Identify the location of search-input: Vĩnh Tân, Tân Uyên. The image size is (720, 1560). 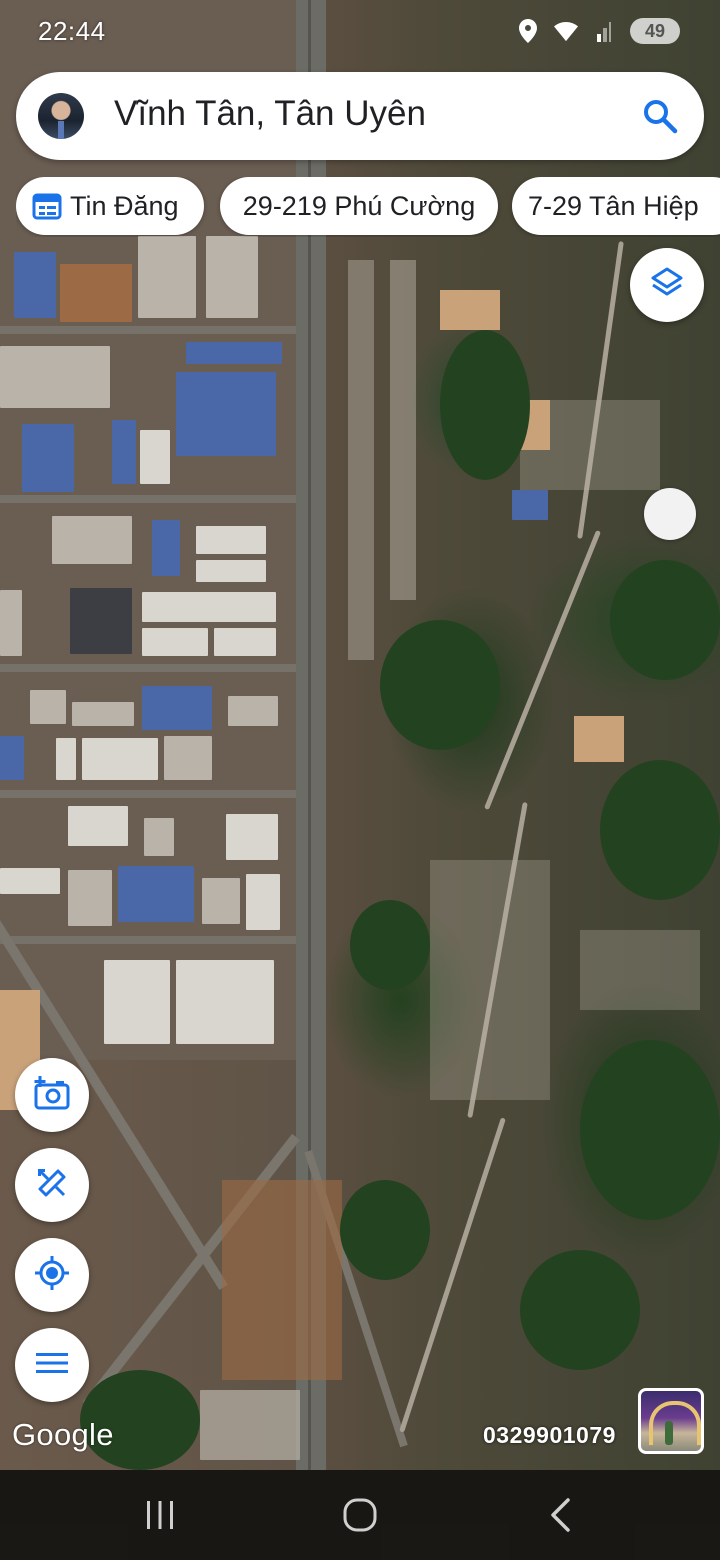
(270, 114).